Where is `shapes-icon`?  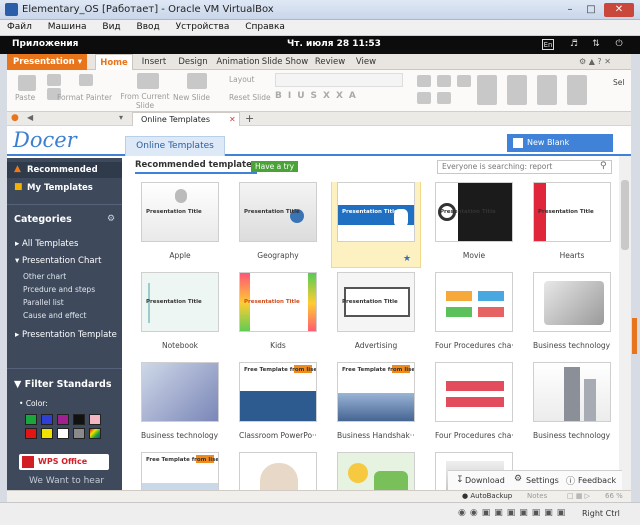 shapes-icon is located at coordinates (517, 90).